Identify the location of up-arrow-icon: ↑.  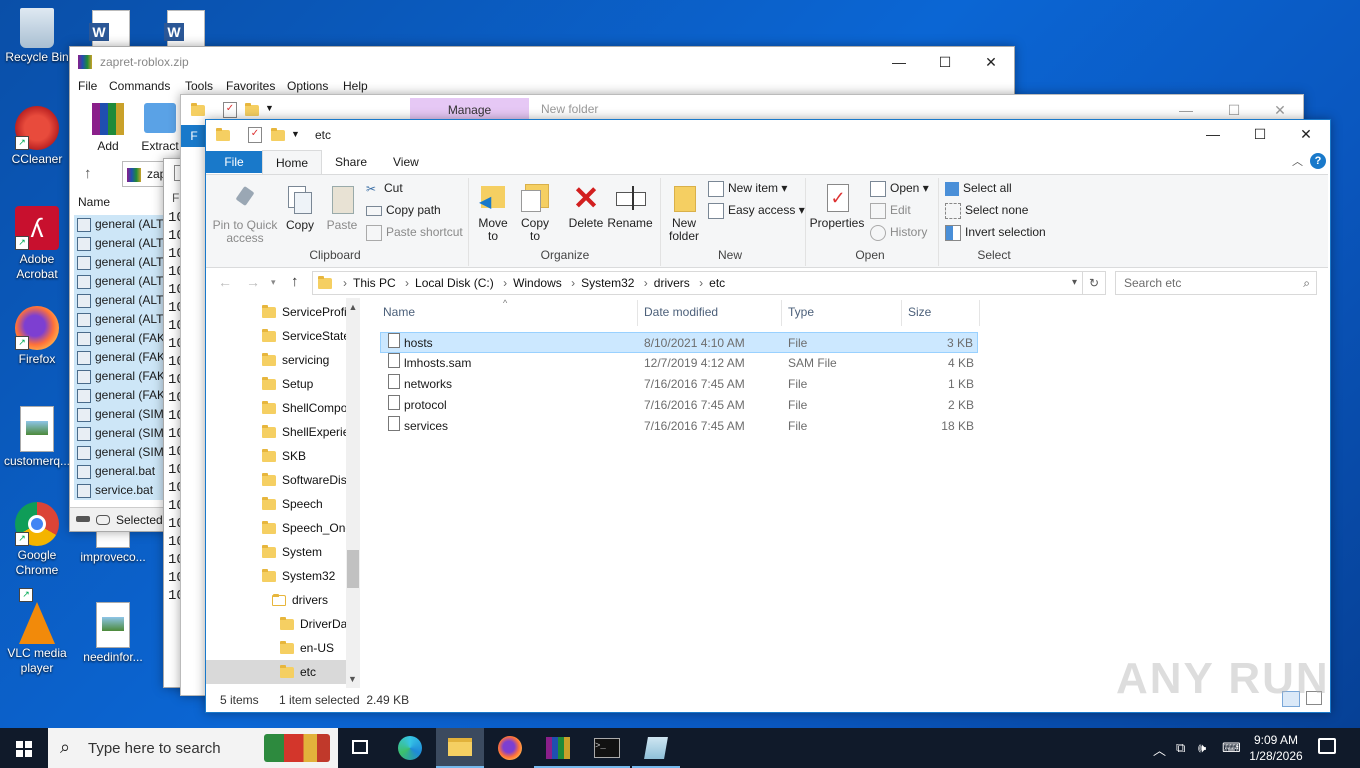
(88, 173).